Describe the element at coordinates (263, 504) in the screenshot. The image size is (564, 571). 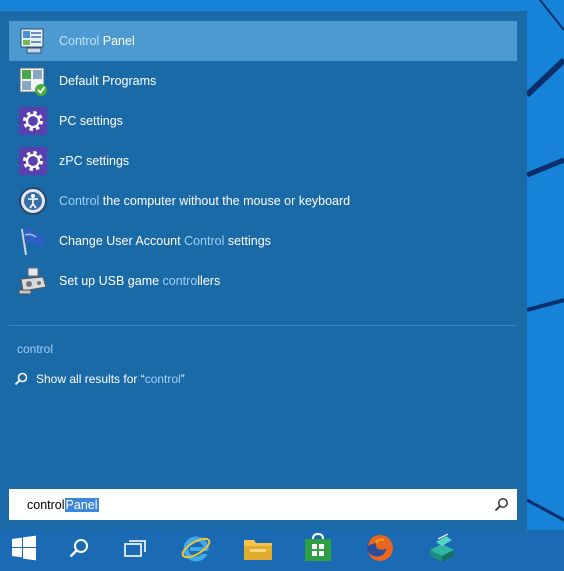
I see `search-input: control Panel` at that location.